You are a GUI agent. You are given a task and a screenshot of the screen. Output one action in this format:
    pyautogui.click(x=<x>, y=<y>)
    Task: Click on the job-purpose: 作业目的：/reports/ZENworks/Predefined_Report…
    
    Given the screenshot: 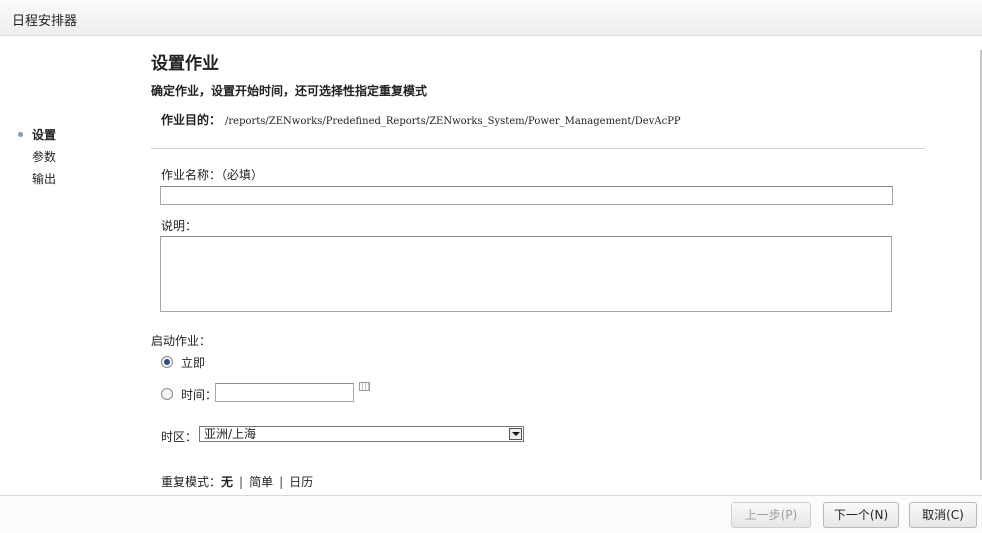 What is the action you would take?
    pyautogui.click(x=421, y=119)
    